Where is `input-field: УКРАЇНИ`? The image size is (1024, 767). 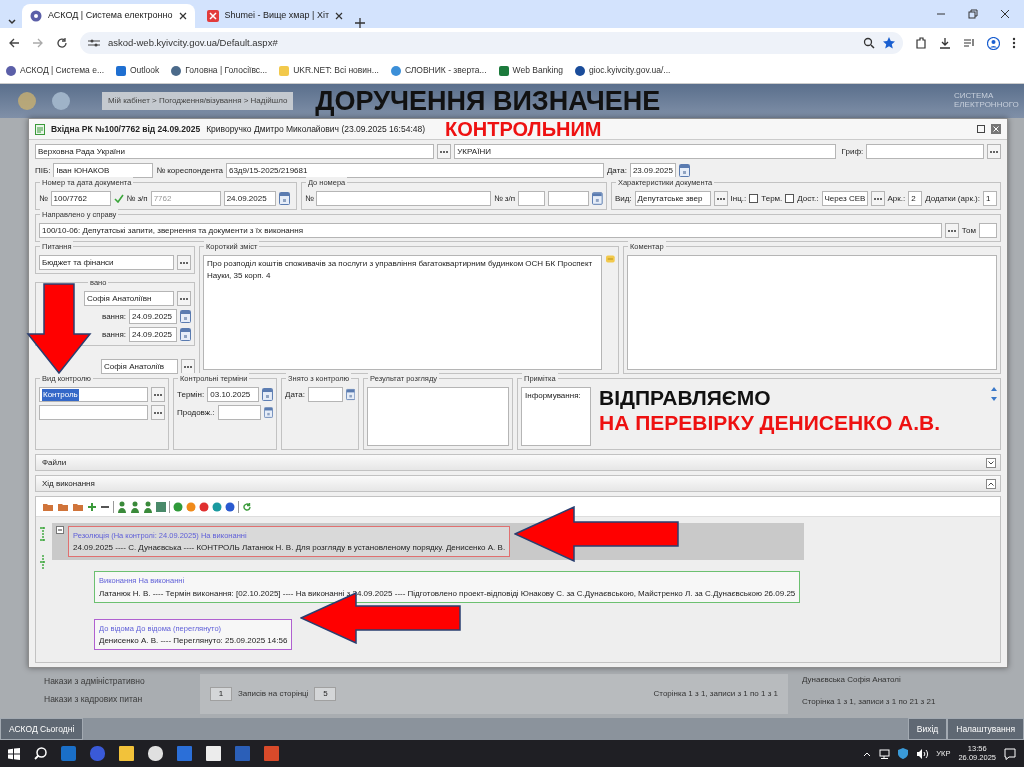
input-field: УКРАЇНИ is located at coordinates (645, 151).